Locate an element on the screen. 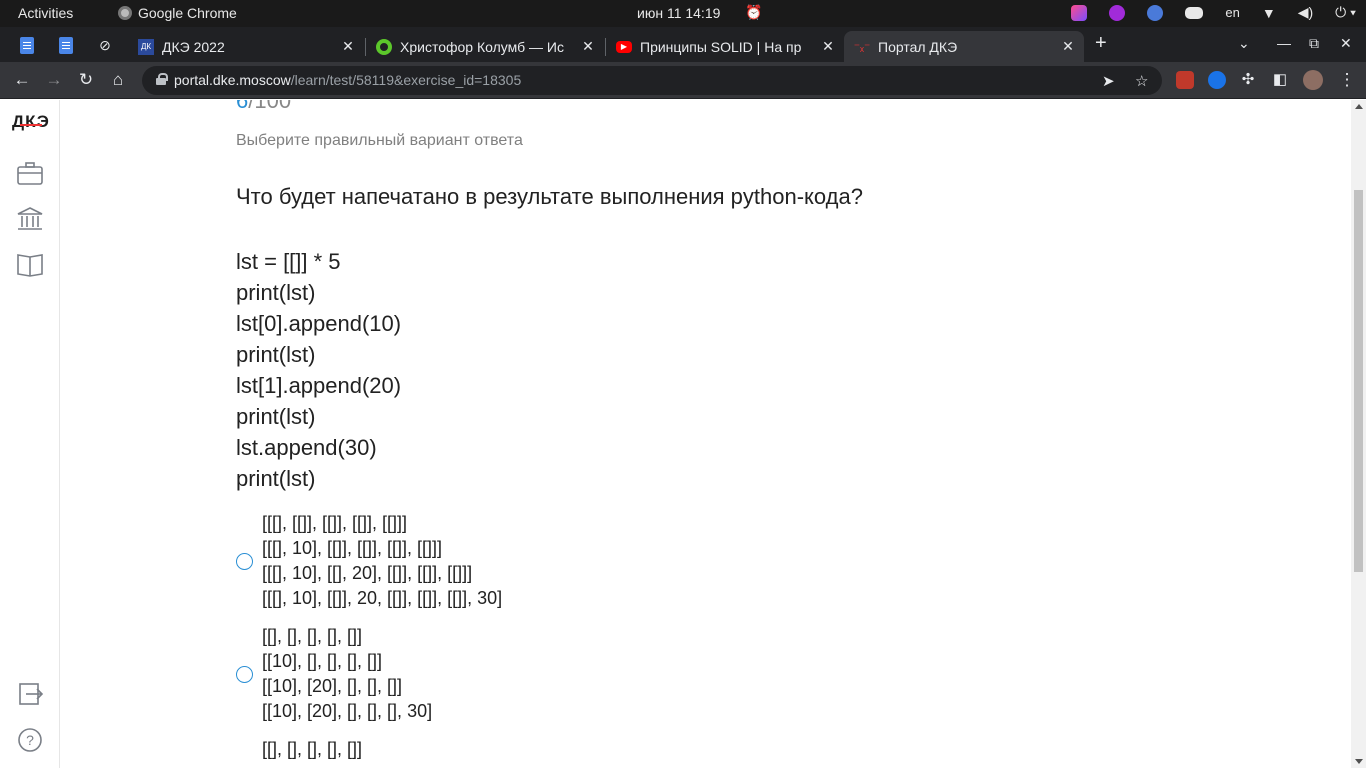 Image resolution: width=1366 pixels, height=768 pixels. wifi-icon: ▼ is located at coordinates (1269, 13).